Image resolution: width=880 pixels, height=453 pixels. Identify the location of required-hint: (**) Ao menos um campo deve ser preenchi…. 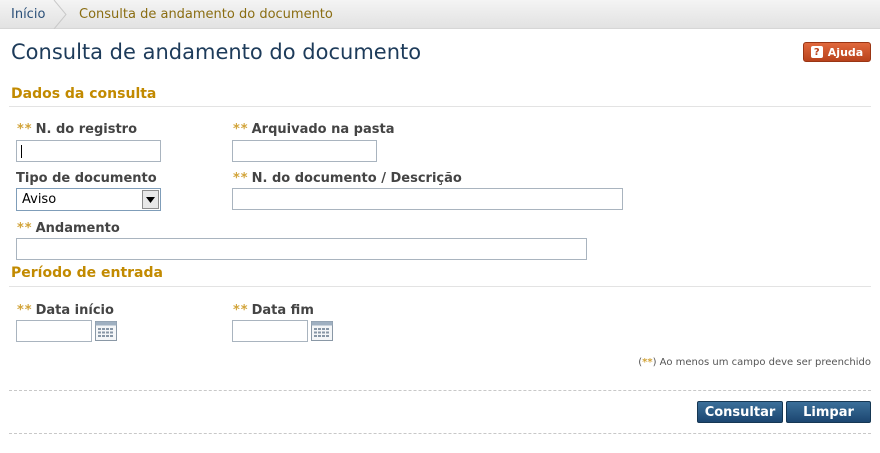
(754, 362).